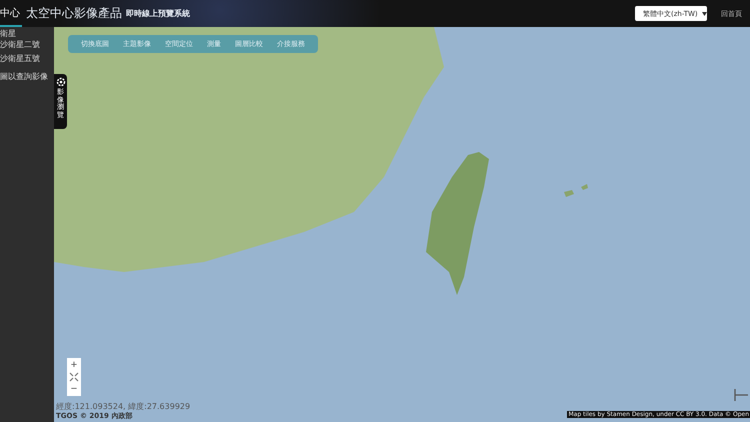  What do you see at coordinates (27, 33) in the screenshot?
I see `sidebar-item: 衛星` at bounding box center [27, 33].